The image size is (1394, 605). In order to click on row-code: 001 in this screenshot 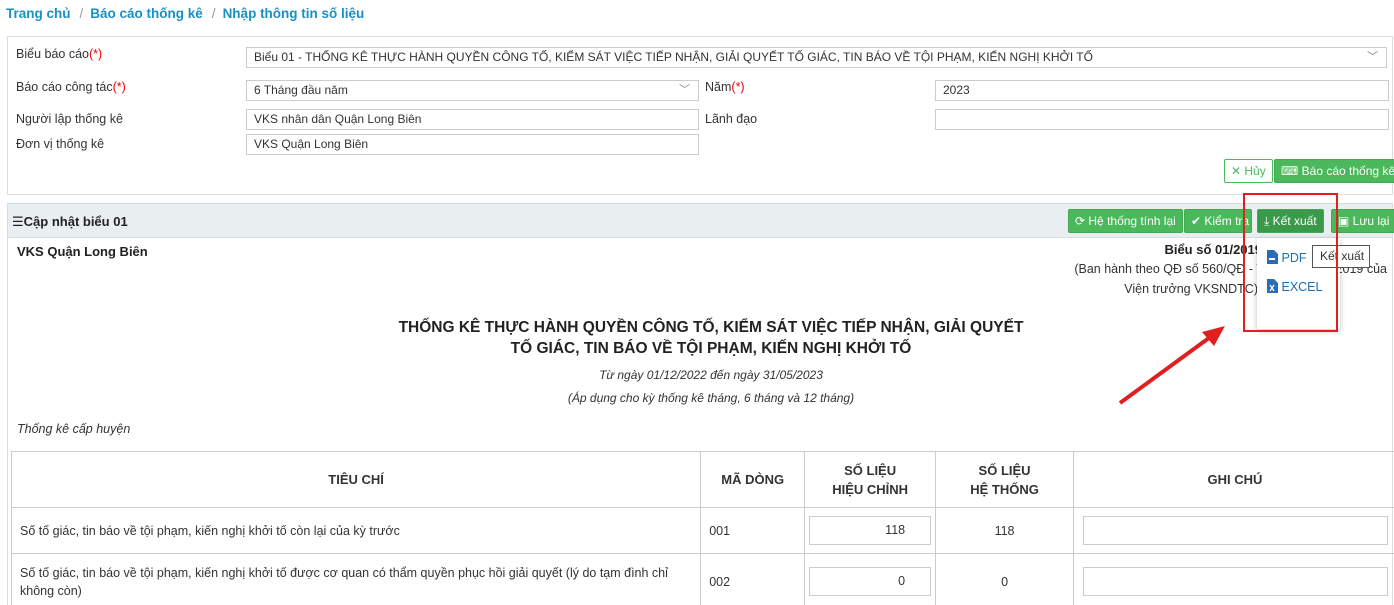, I will do `click(753, 530)`.